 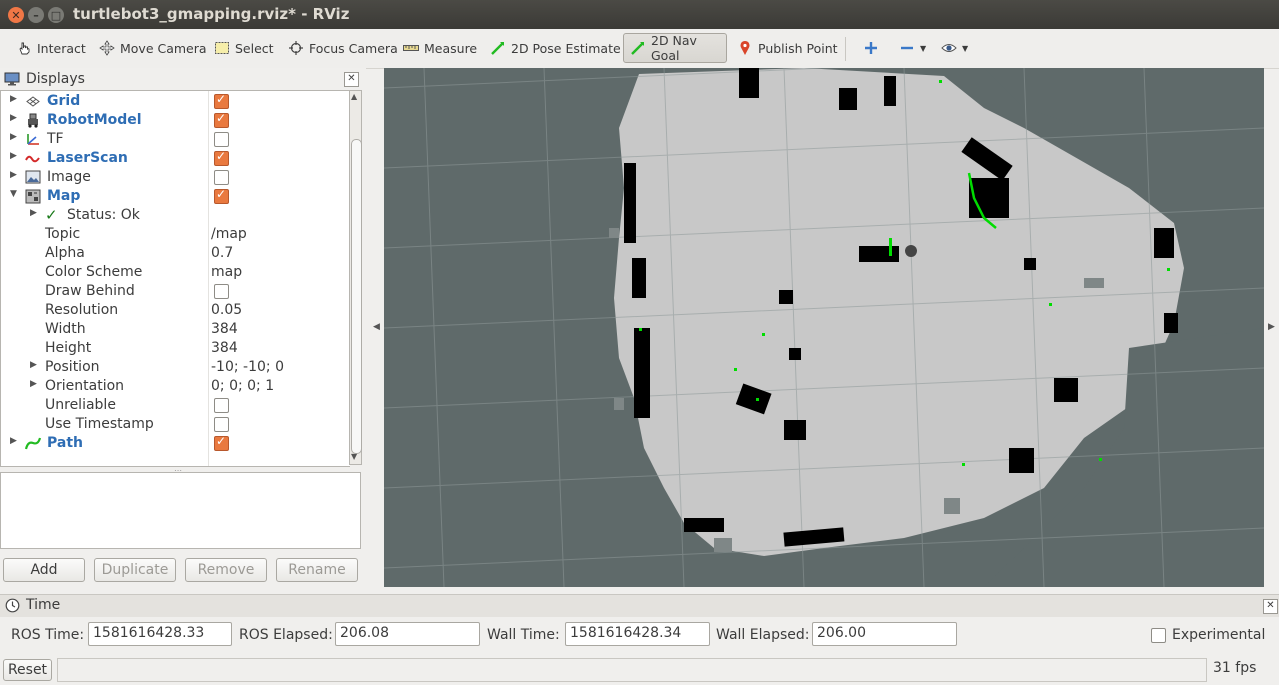 What do you see at coordinates (1158, 635) in the screenshot?
I see `experimental-checkbox` at bounding box center [1158, 635].